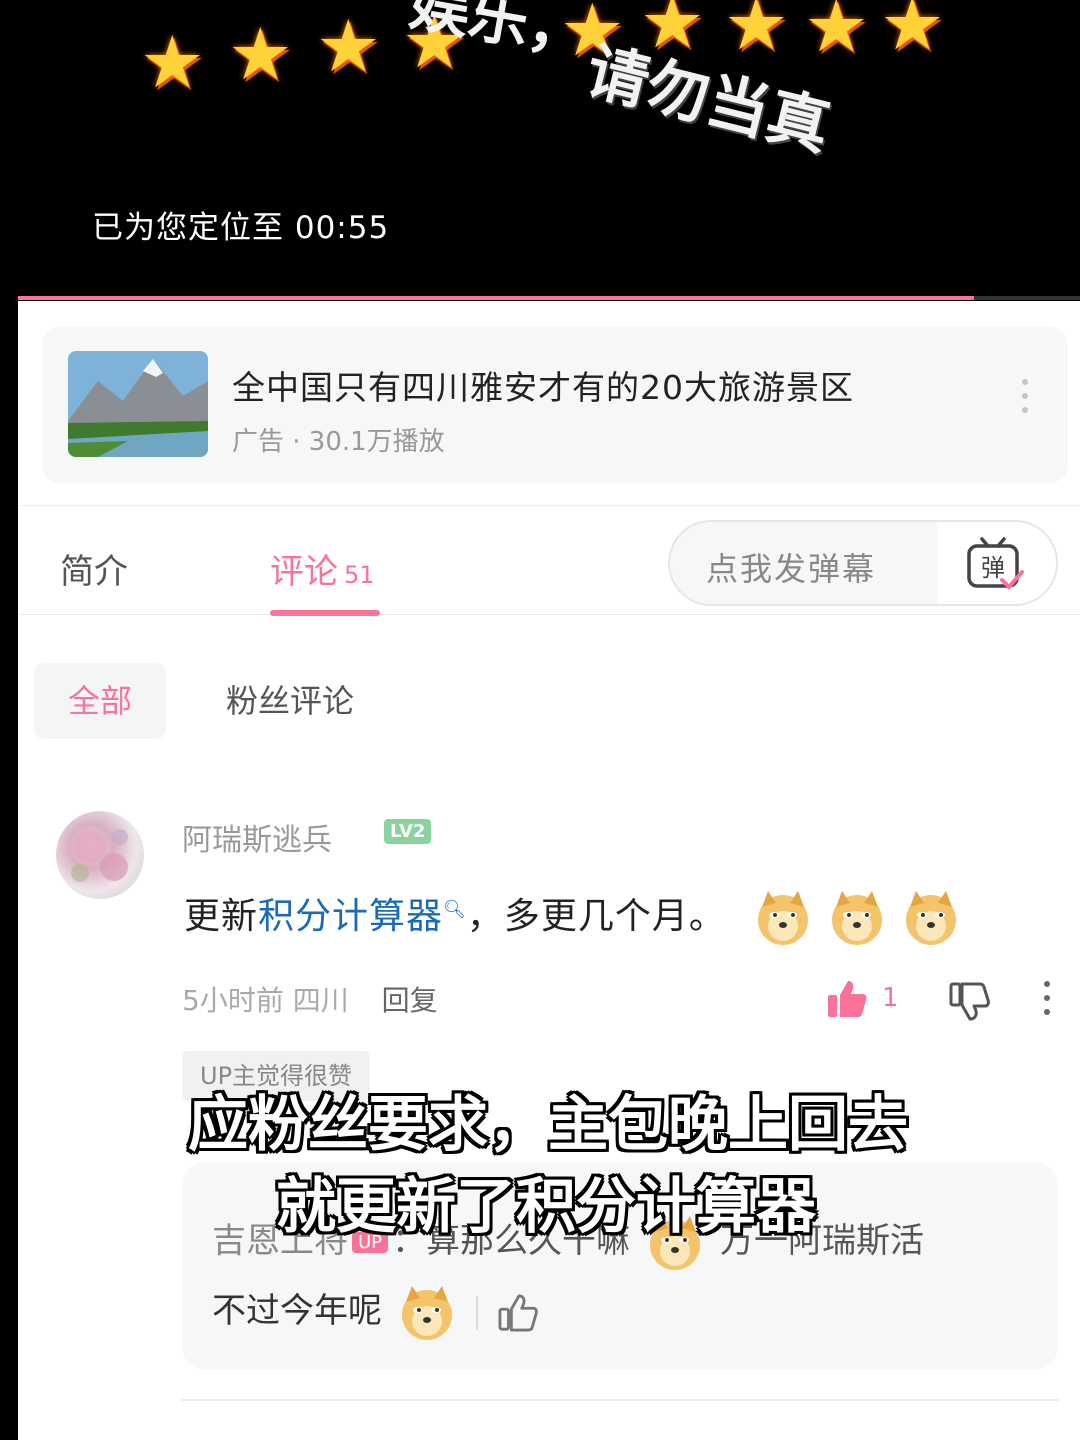 This screenshot has width=1080, height=1440. What do you see at coordinates (221, 916) in the screenshot?
I see `comment-text-prefix: 更新` at bounding box center [221, 916].